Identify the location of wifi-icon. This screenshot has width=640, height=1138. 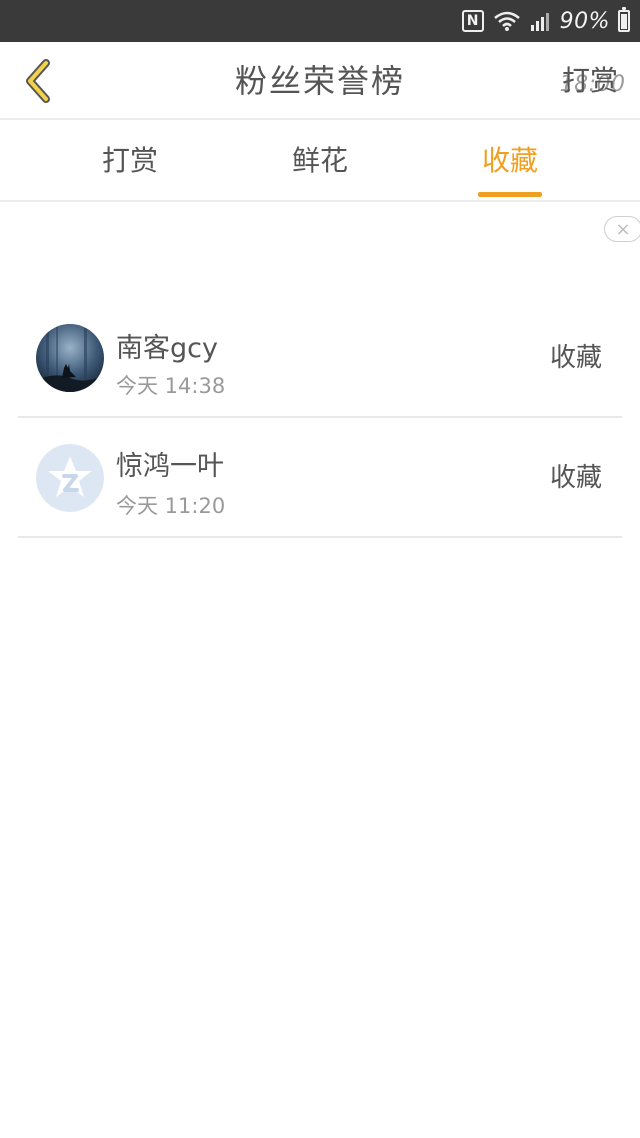
(506, 21).